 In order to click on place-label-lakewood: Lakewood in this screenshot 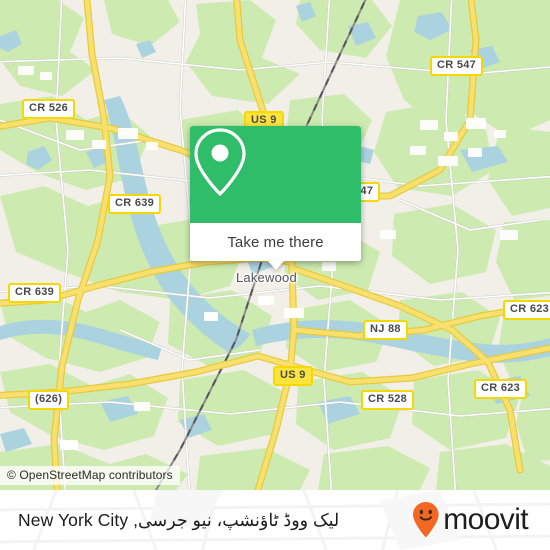, I will do `click(266, 277)`.